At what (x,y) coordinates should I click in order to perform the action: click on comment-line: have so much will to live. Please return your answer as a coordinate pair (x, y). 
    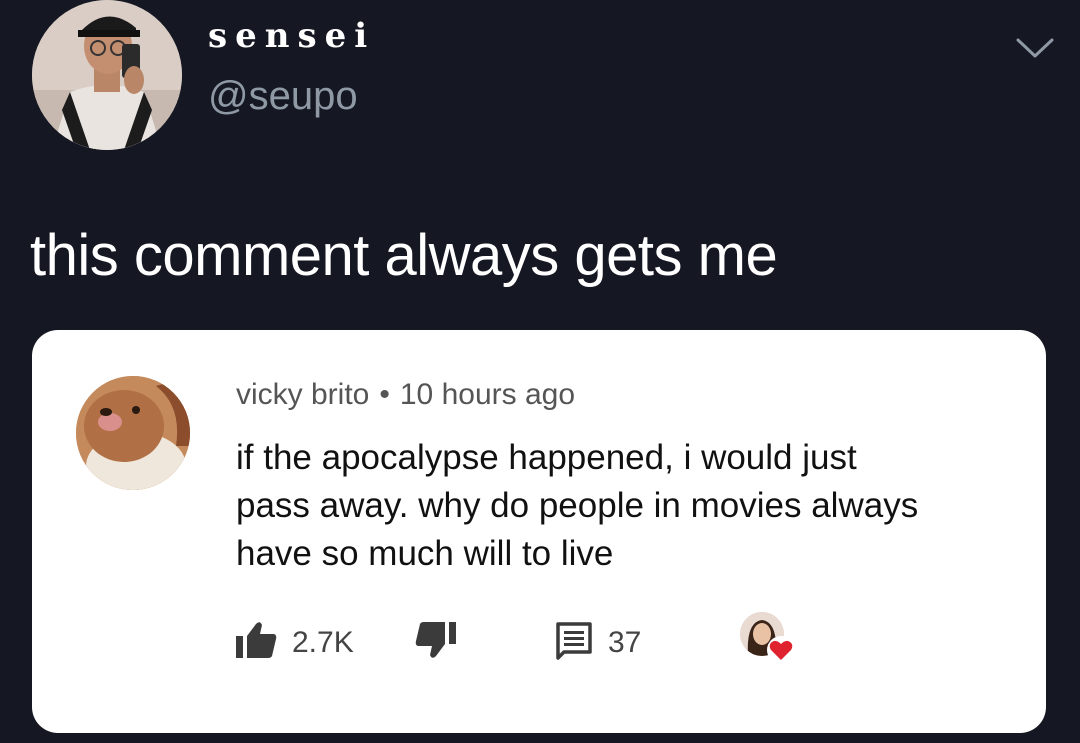
    Looking at the image, I should click on (425, 553).